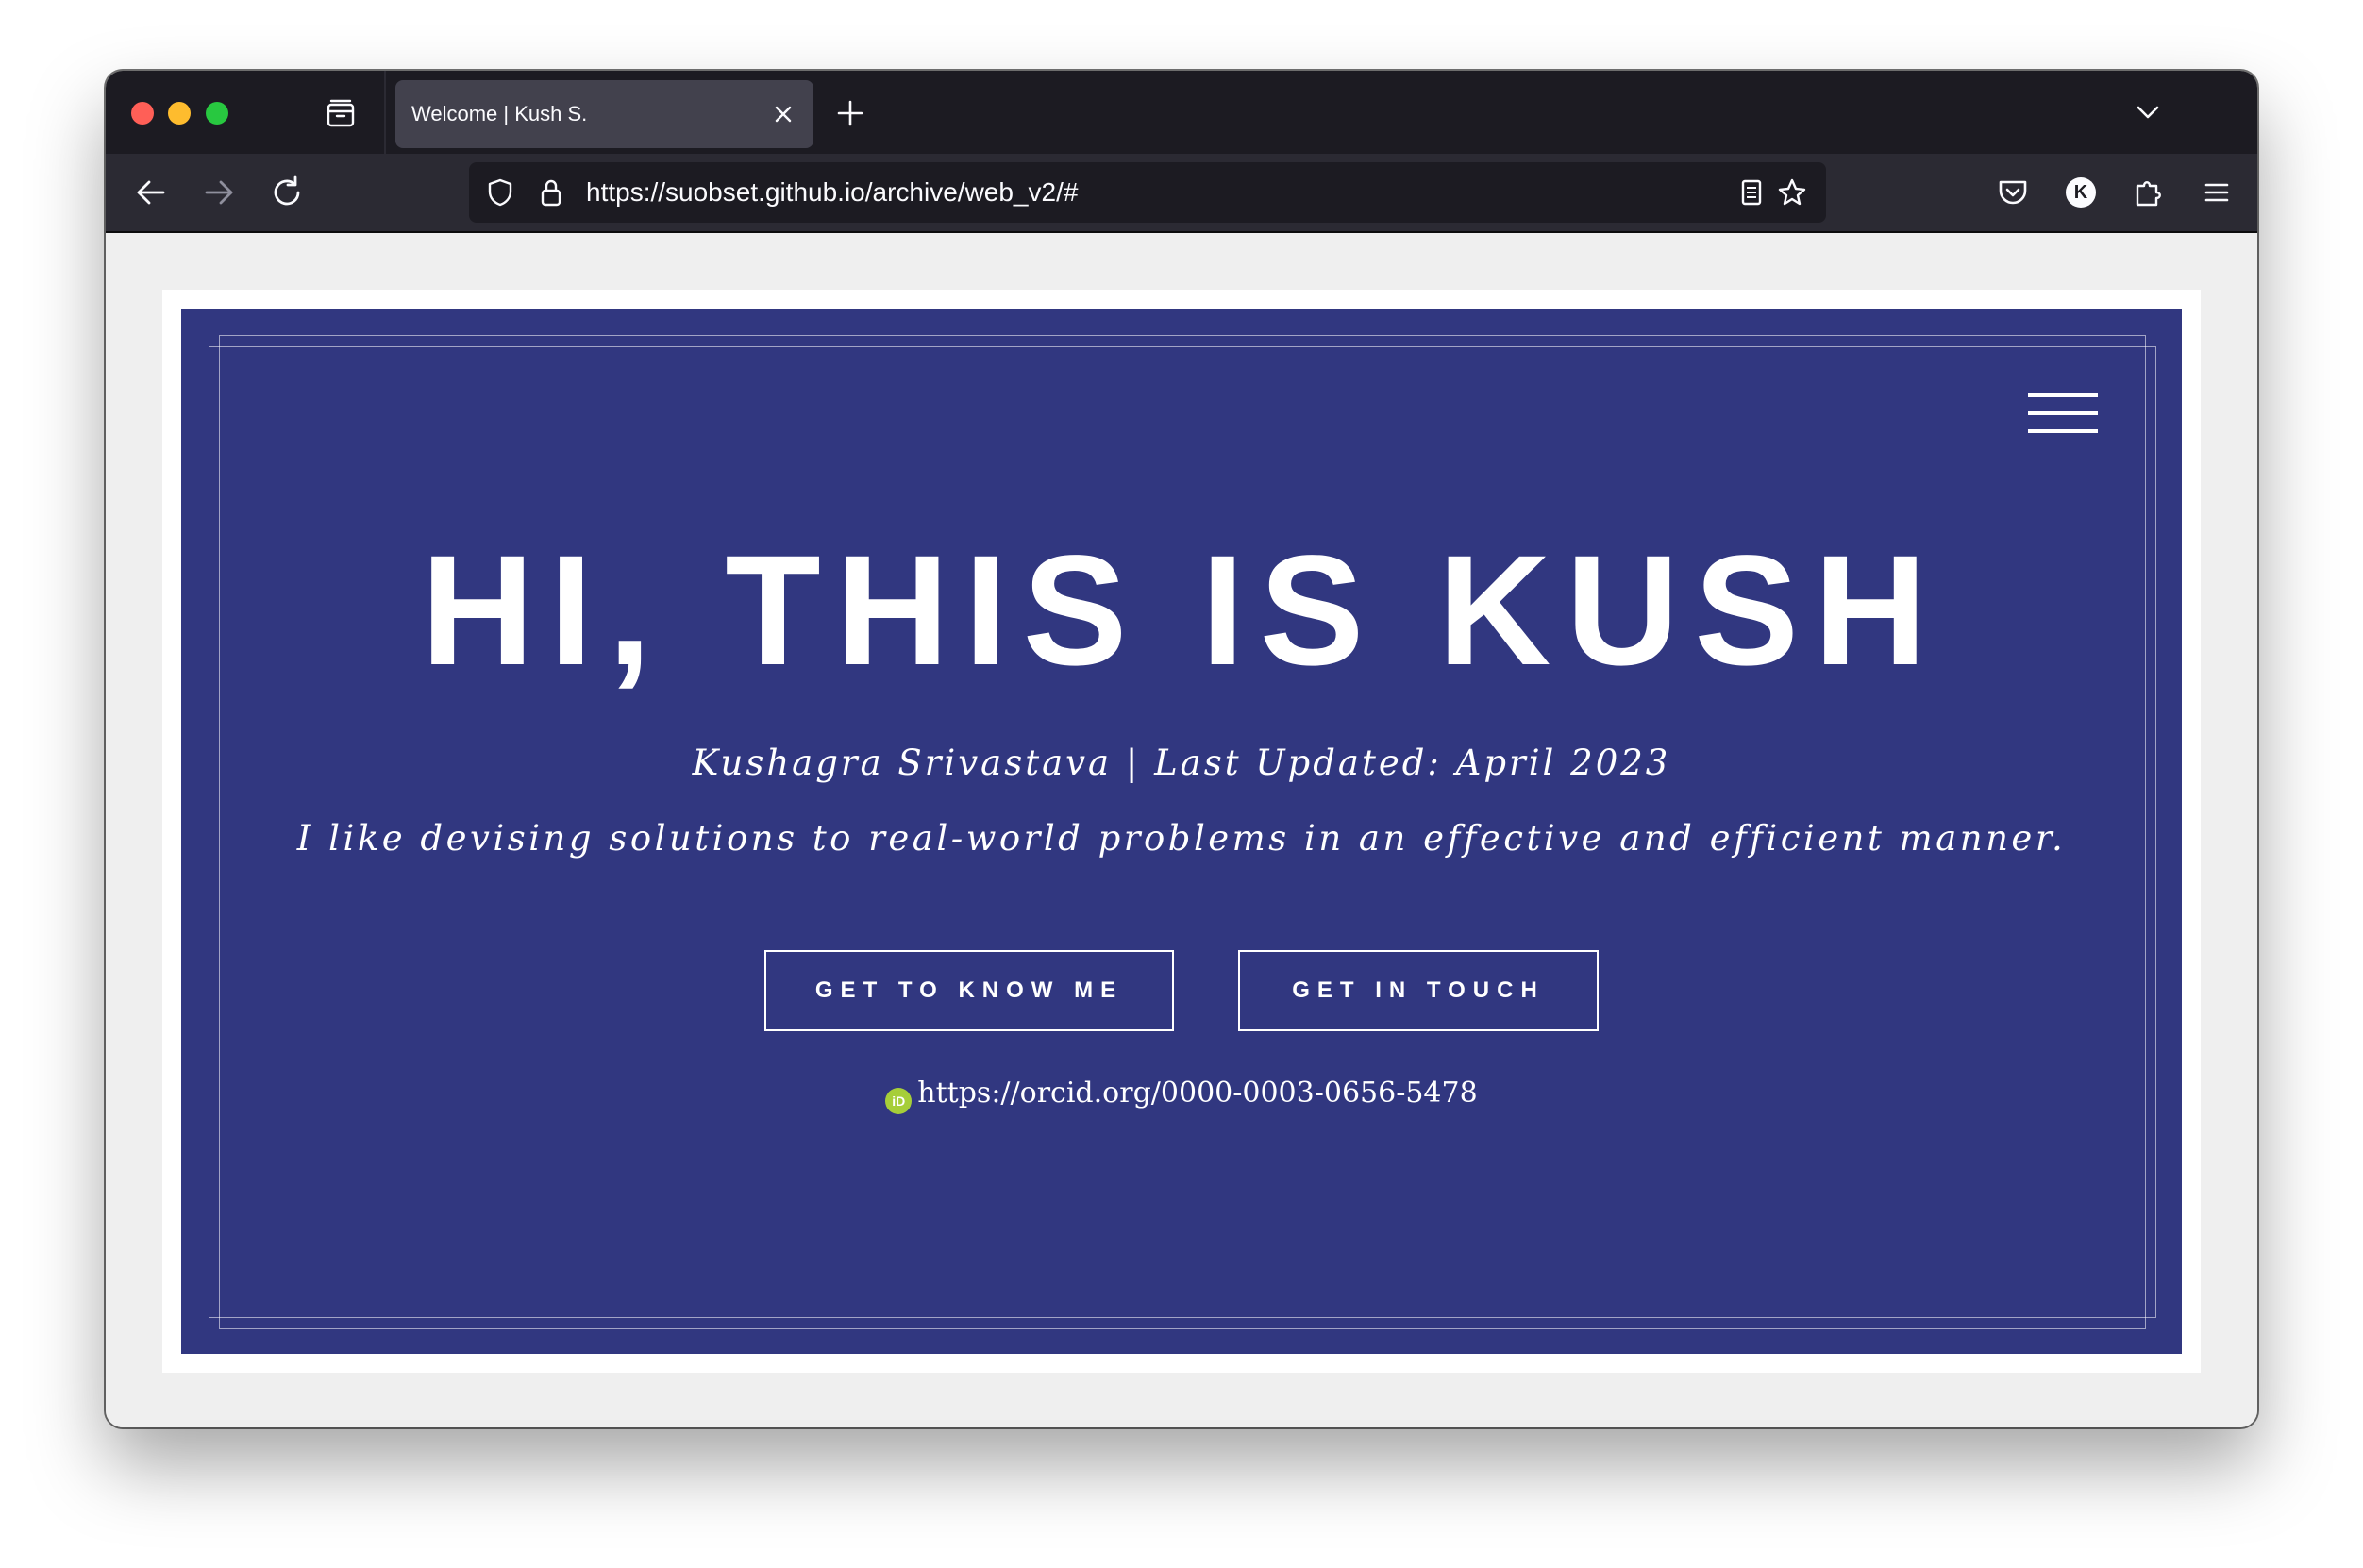 Image resolution: width=2363 pixels, height=1568 pixels. I want to click on tab-divider, so click(385, 112).